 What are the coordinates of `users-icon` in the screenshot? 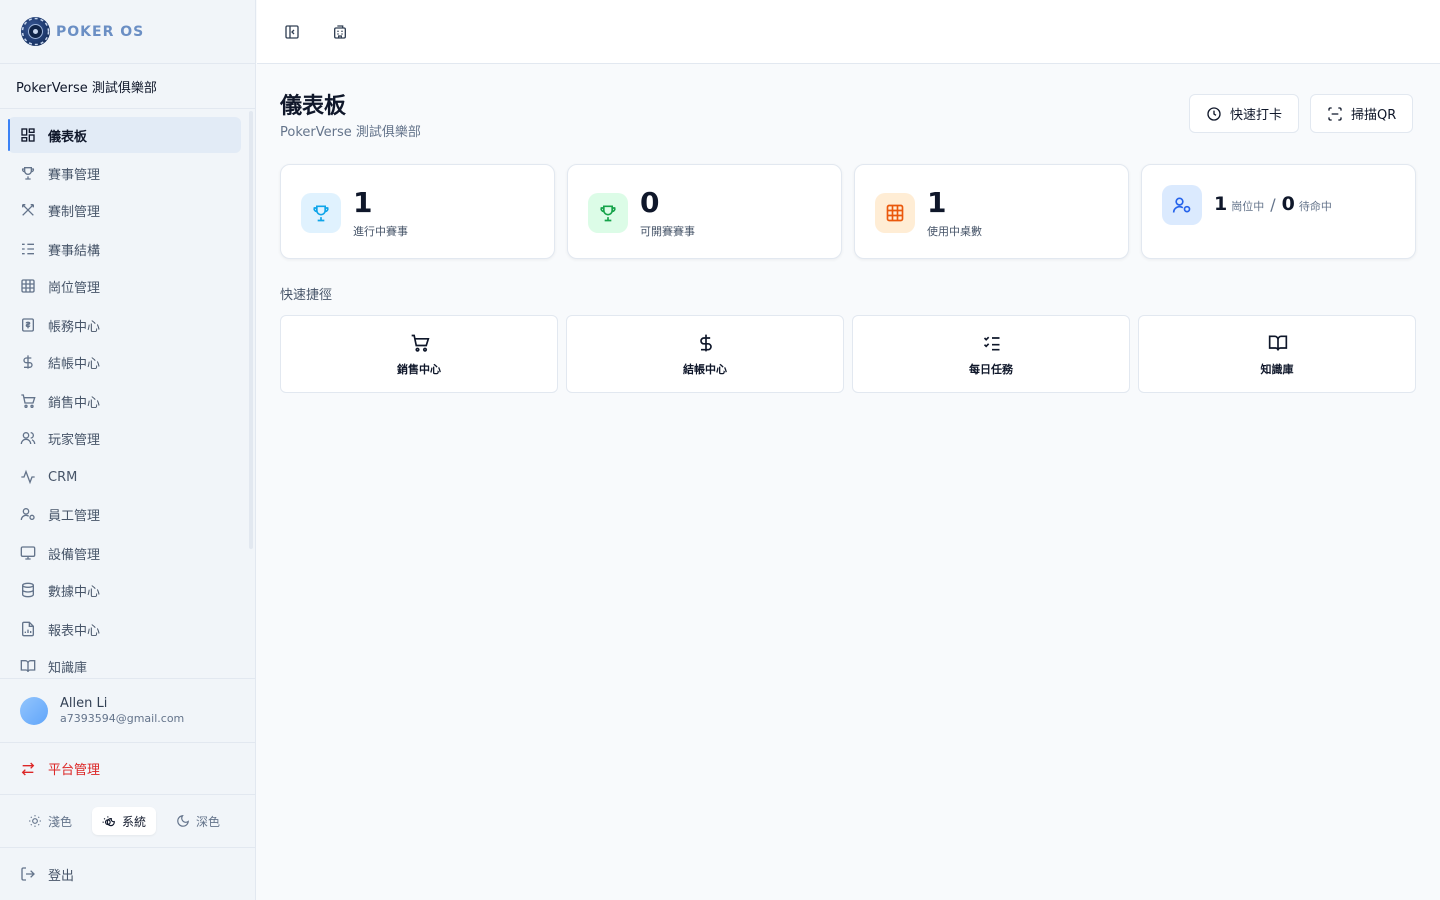 It's located at (28, 438).